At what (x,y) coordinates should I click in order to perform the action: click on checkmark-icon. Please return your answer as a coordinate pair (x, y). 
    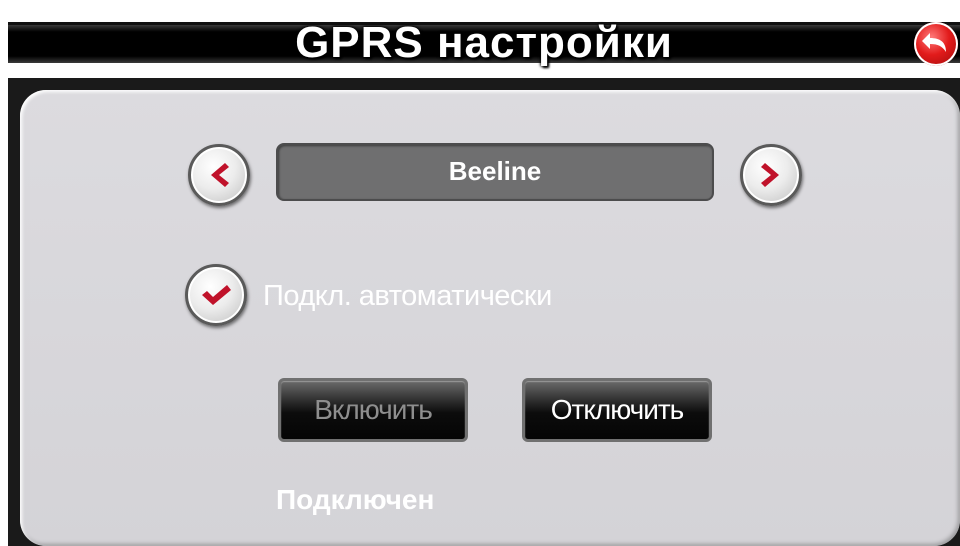
    Looking at the image, I should click on (216, 295).